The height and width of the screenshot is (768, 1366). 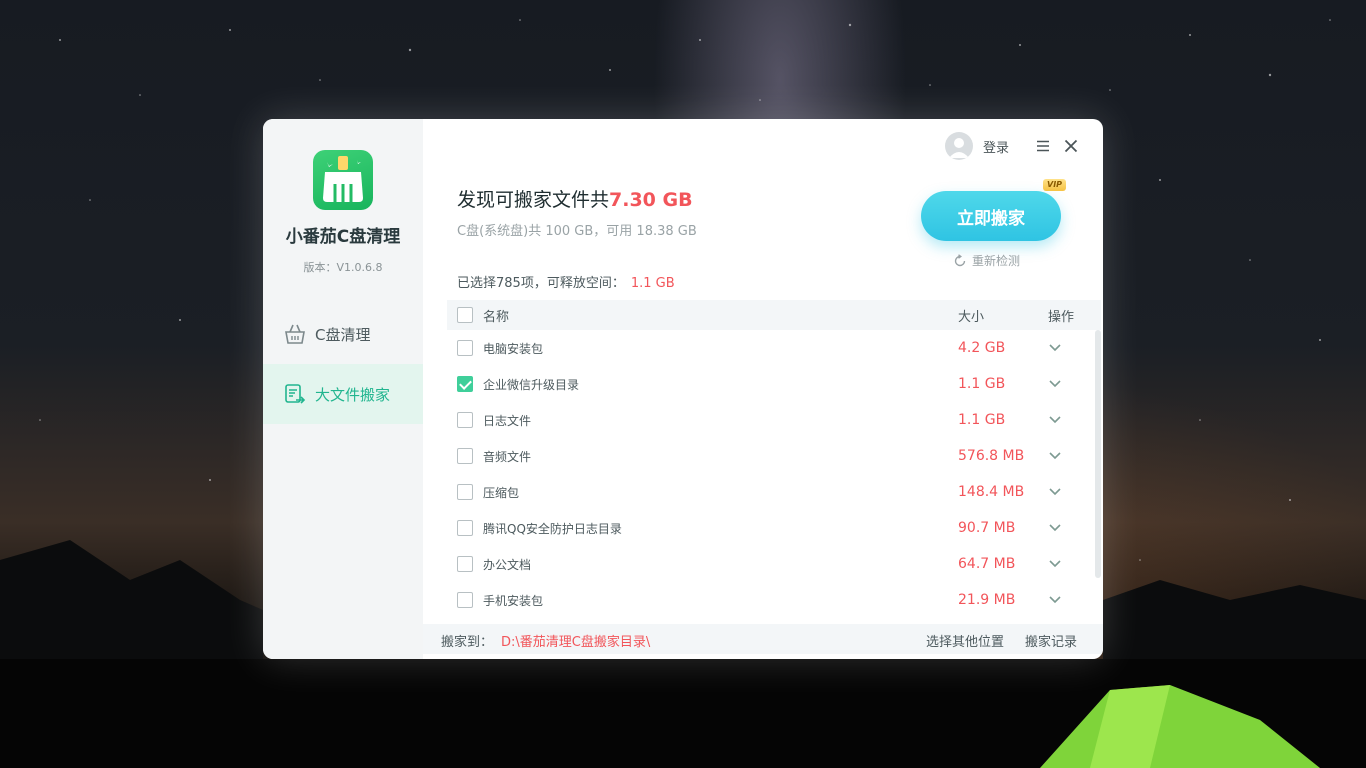 What do you see at coordinates (575, 640) in the screenshot?
I see `destination-path: D:\番茄清理C盘搬家目录\` at bounding box center [575, 640].